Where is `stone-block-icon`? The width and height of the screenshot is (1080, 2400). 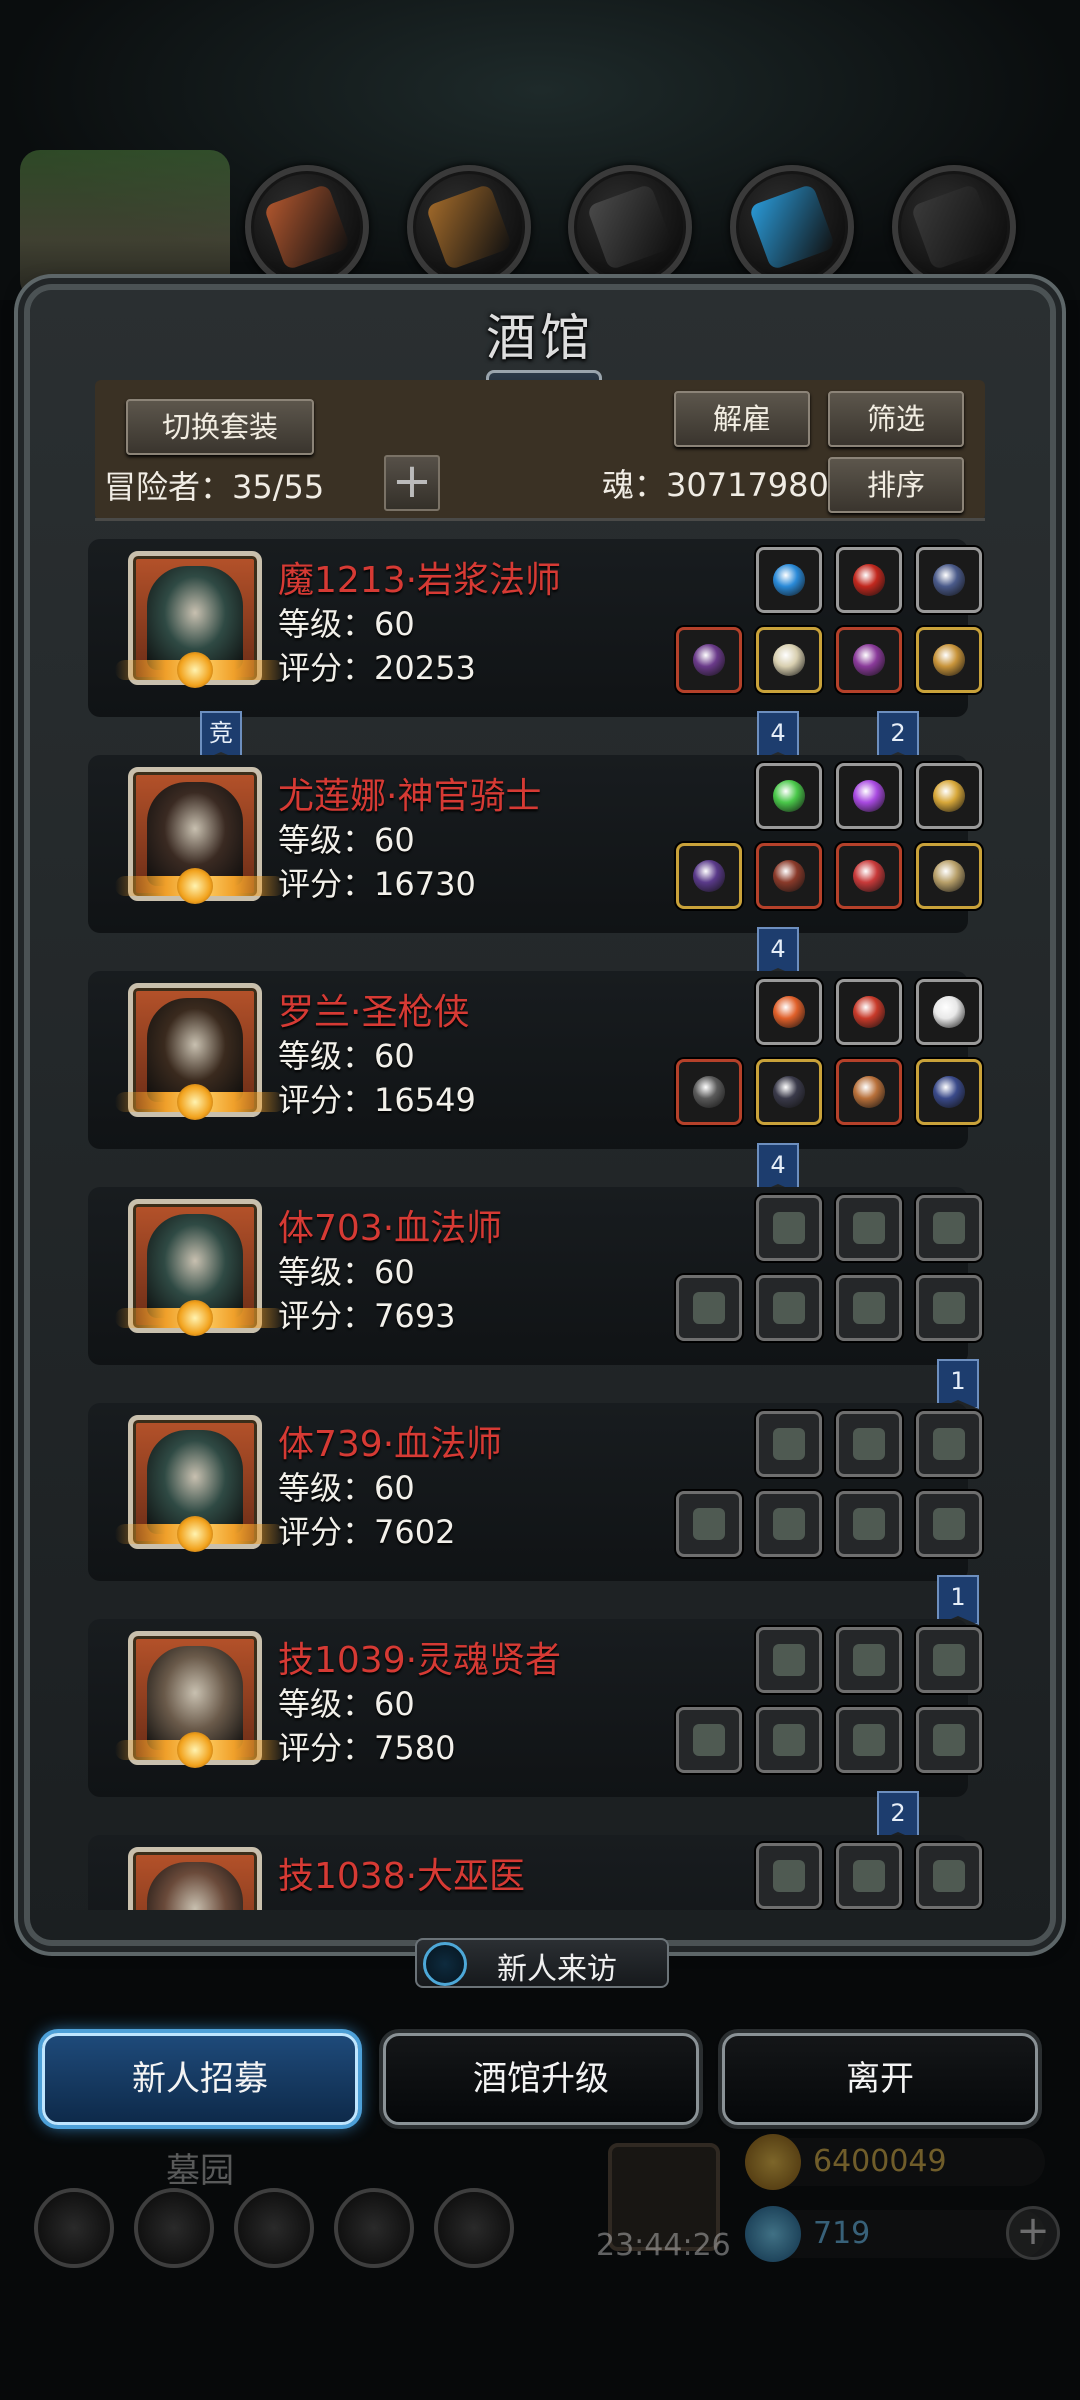
stone-block-icon is located at coordinates (954, 227).